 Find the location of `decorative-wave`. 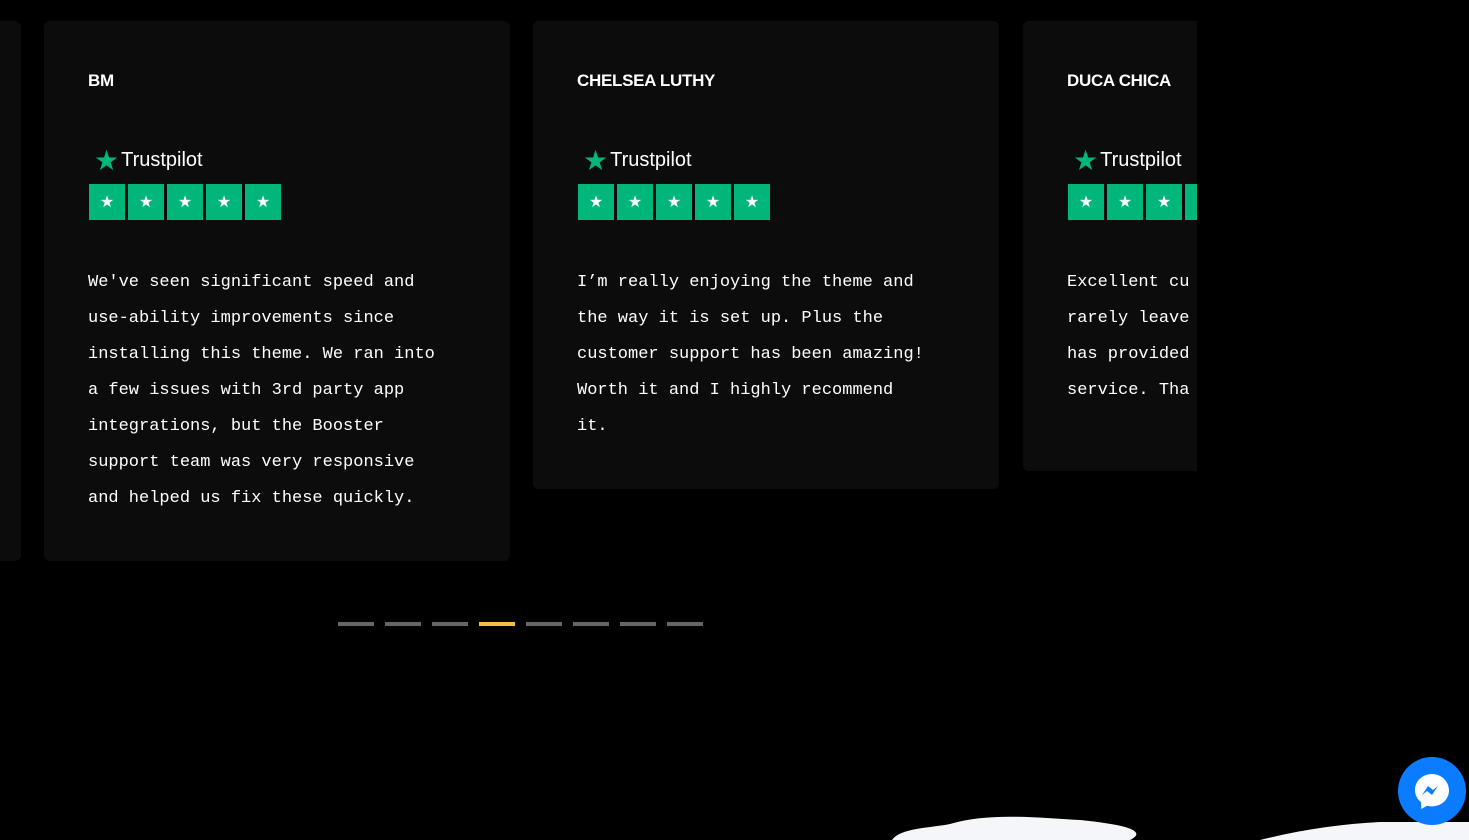

decorative-wave is located at coordinates (1180, 828).